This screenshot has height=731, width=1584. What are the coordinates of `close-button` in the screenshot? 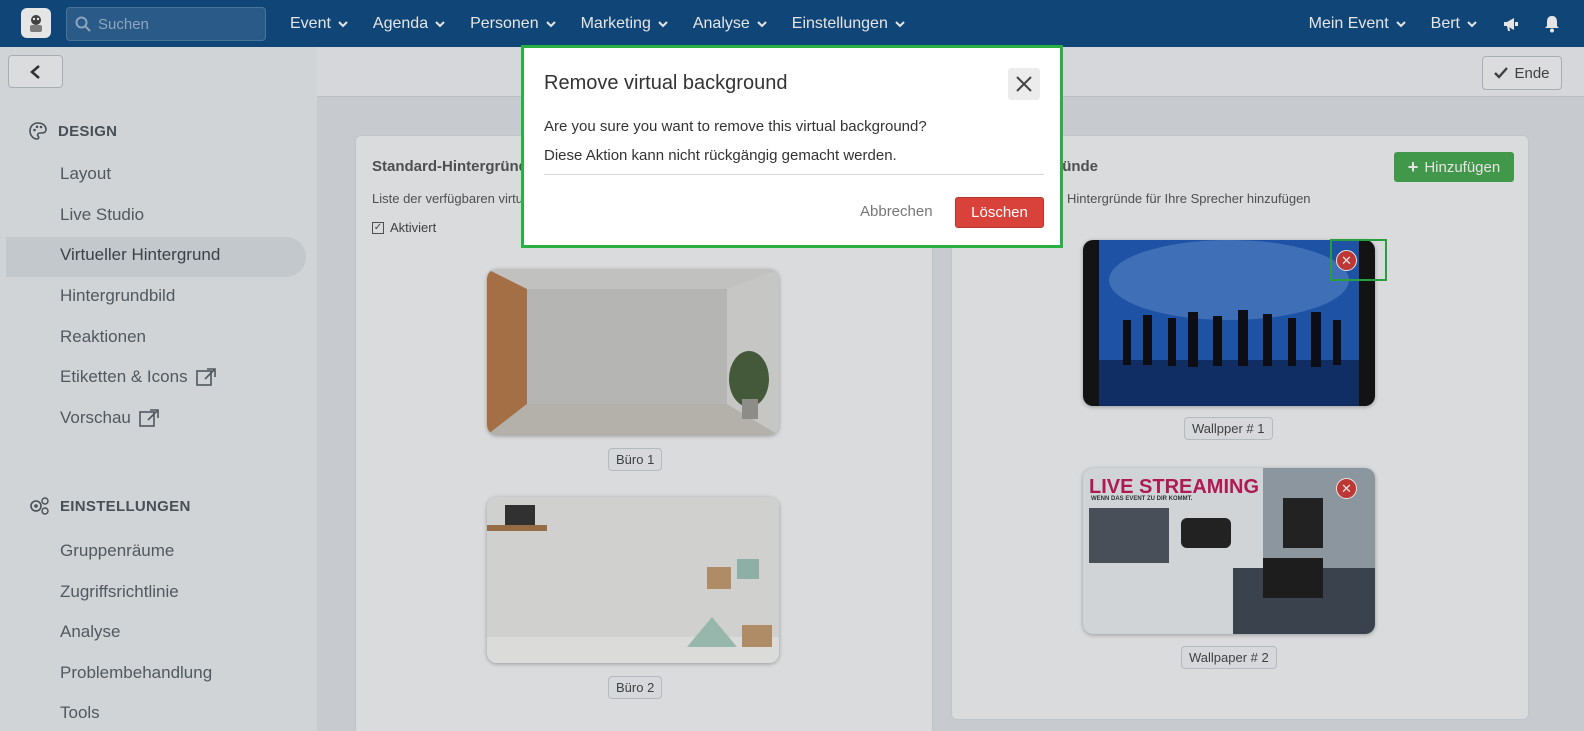 It's located at (1024, 84).